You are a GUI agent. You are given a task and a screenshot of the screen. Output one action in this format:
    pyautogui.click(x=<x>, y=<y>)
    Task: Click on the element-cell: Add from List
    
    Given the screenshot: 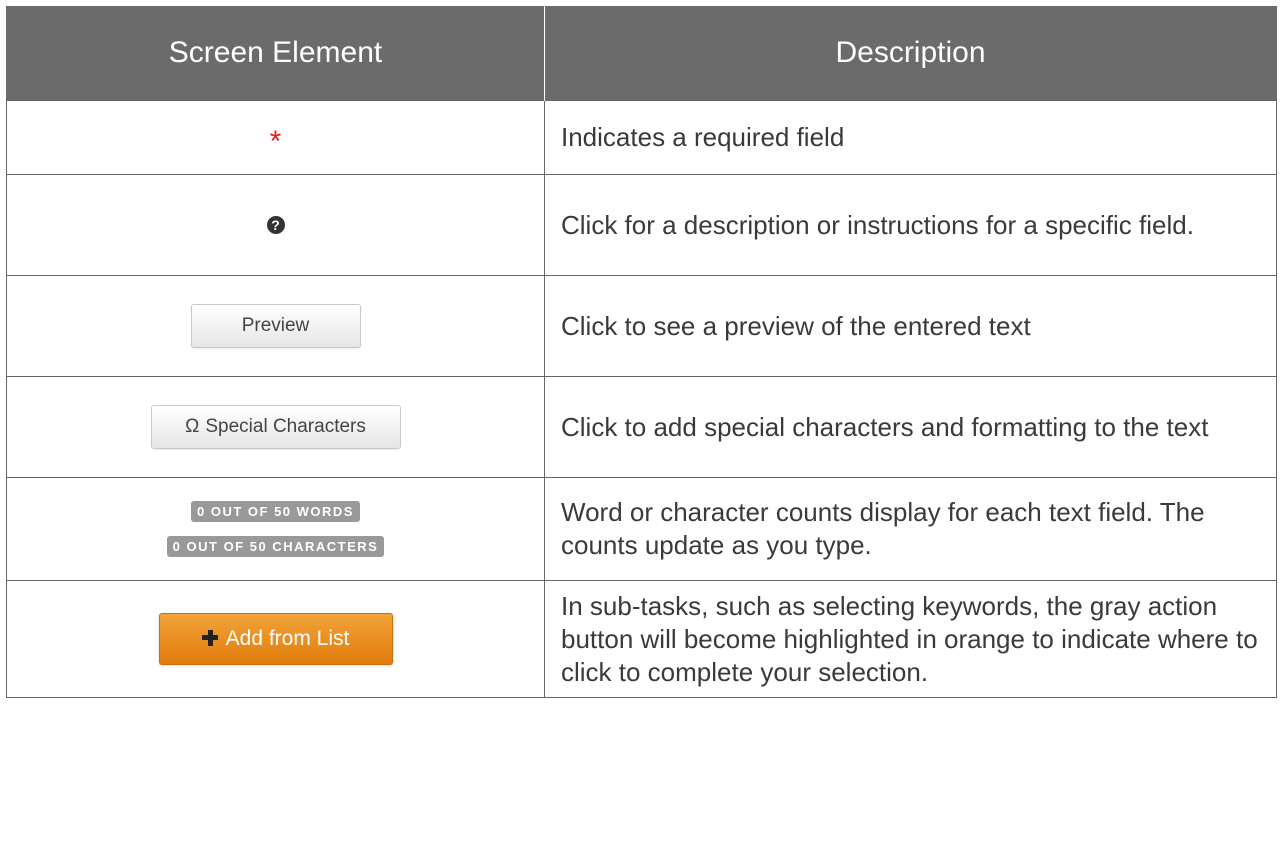 What is the action you would take?
    pyautogui.click(x=275, y=639)
    